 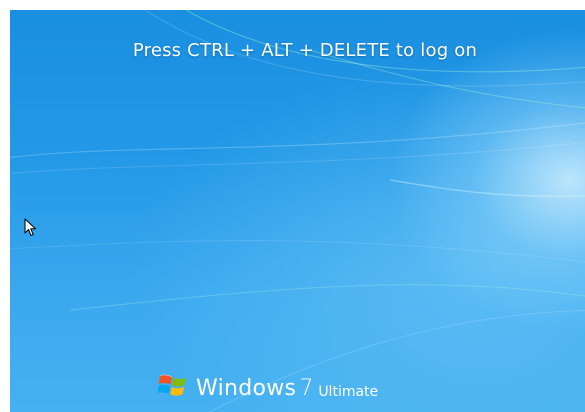 What do you see at coordinates (306, 388) in the screenshot?
I see `product-version-text: 7` at bounding box center [306, 388].